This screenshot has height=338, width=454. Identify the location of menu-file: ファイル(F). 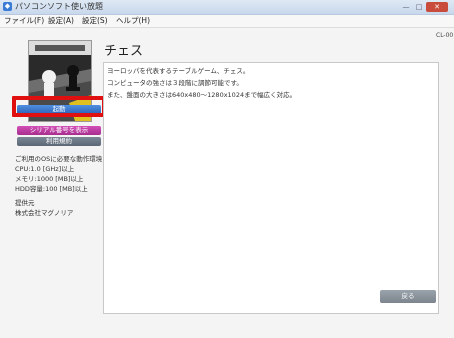
(24, 21).